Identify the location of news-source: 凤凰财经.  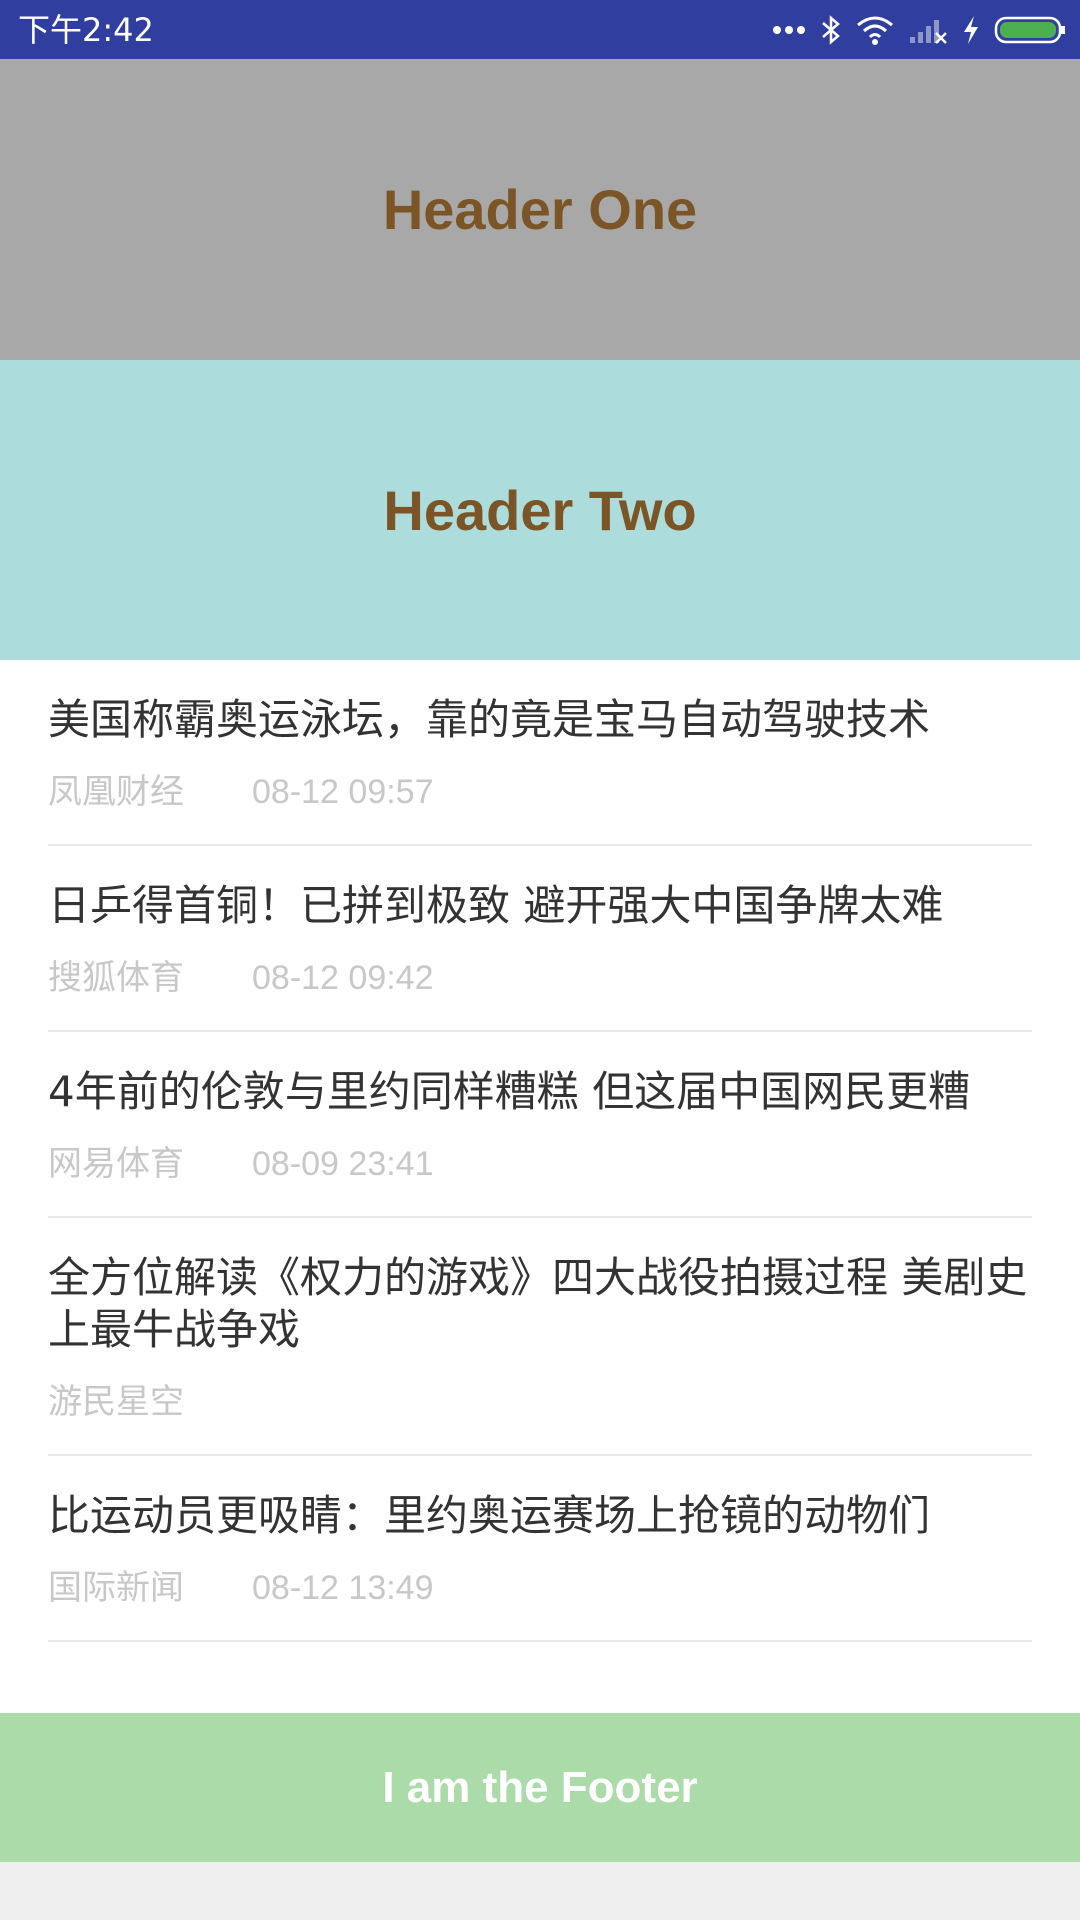
(116, 792).